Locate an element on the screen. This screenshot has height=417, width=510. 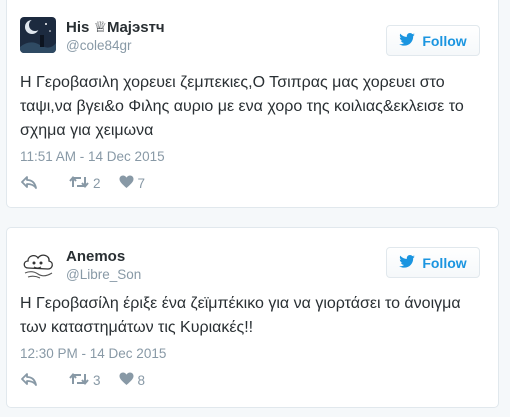
tweet-timestamp: 12:30 PM - 14 Dec 2015 is located at coordinates (93, 353).